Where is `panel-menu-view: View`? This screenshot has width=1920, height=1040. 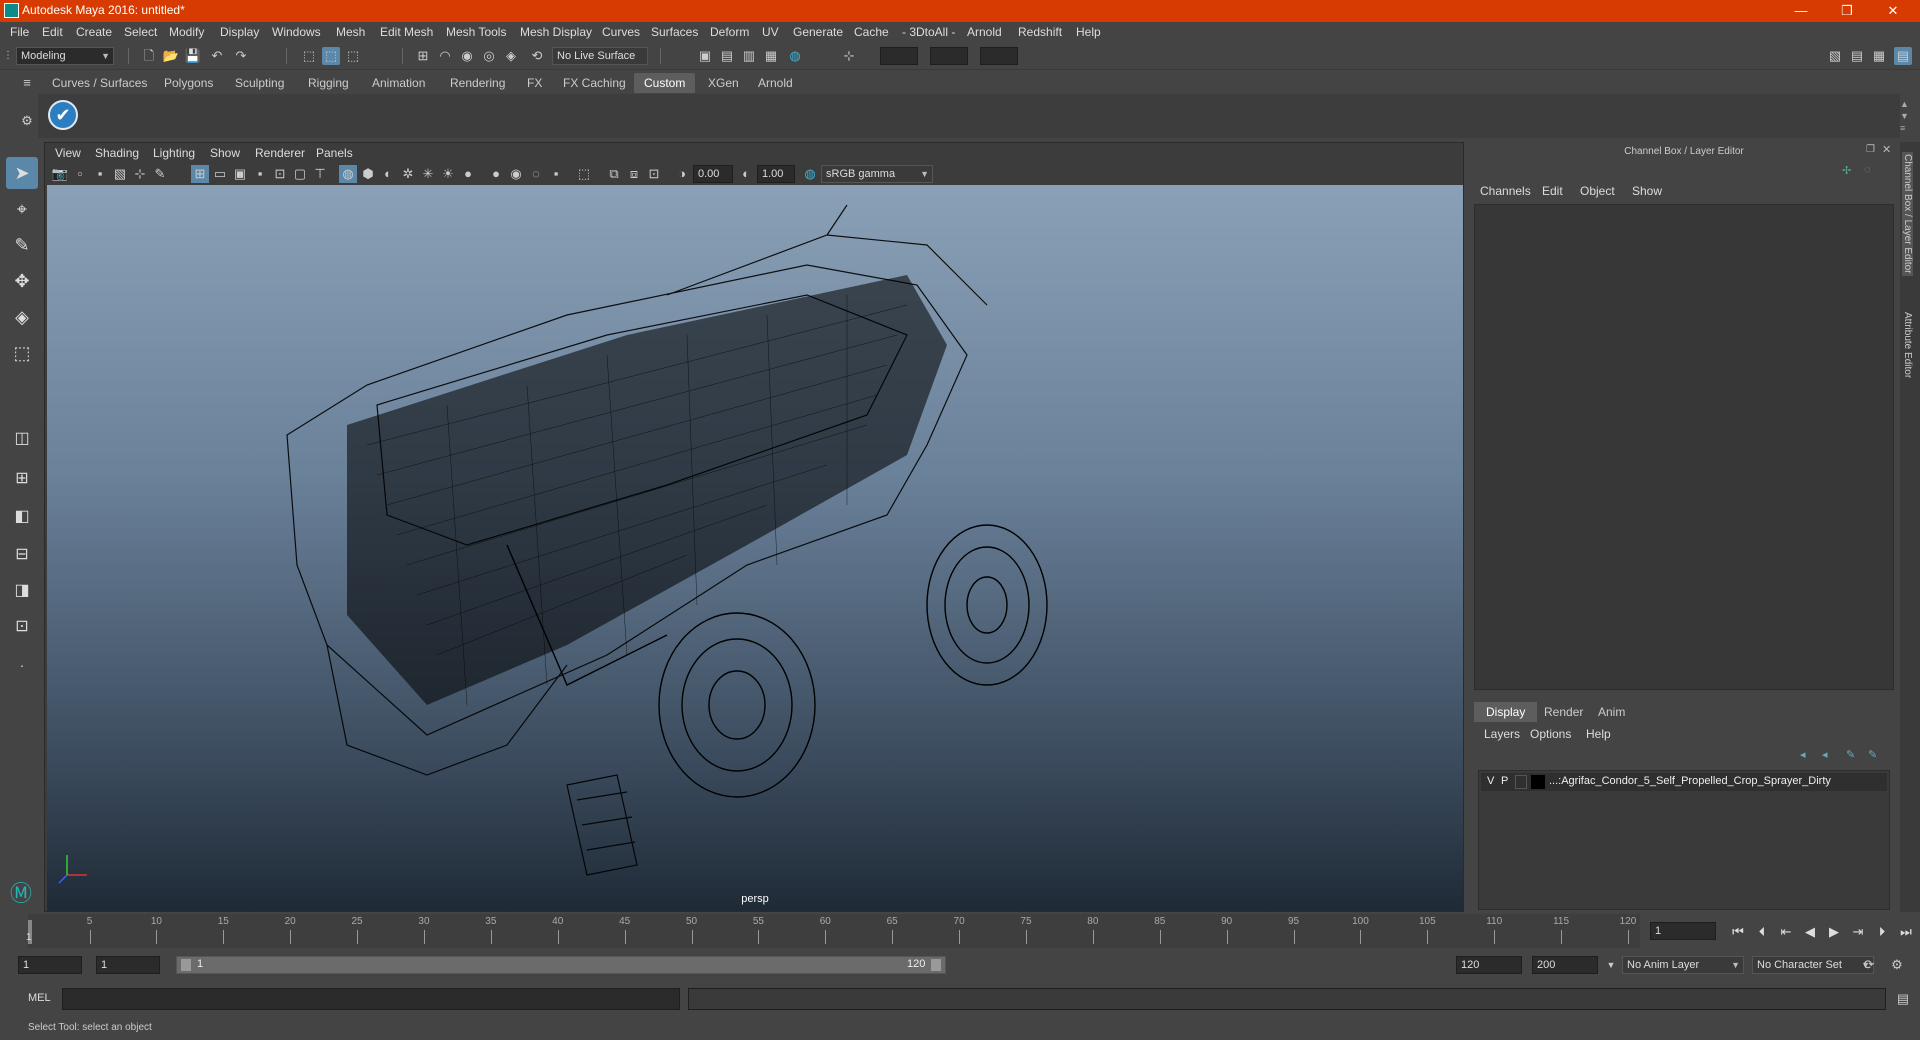 panel-menu-view: View is located at coordinates (68, 153).